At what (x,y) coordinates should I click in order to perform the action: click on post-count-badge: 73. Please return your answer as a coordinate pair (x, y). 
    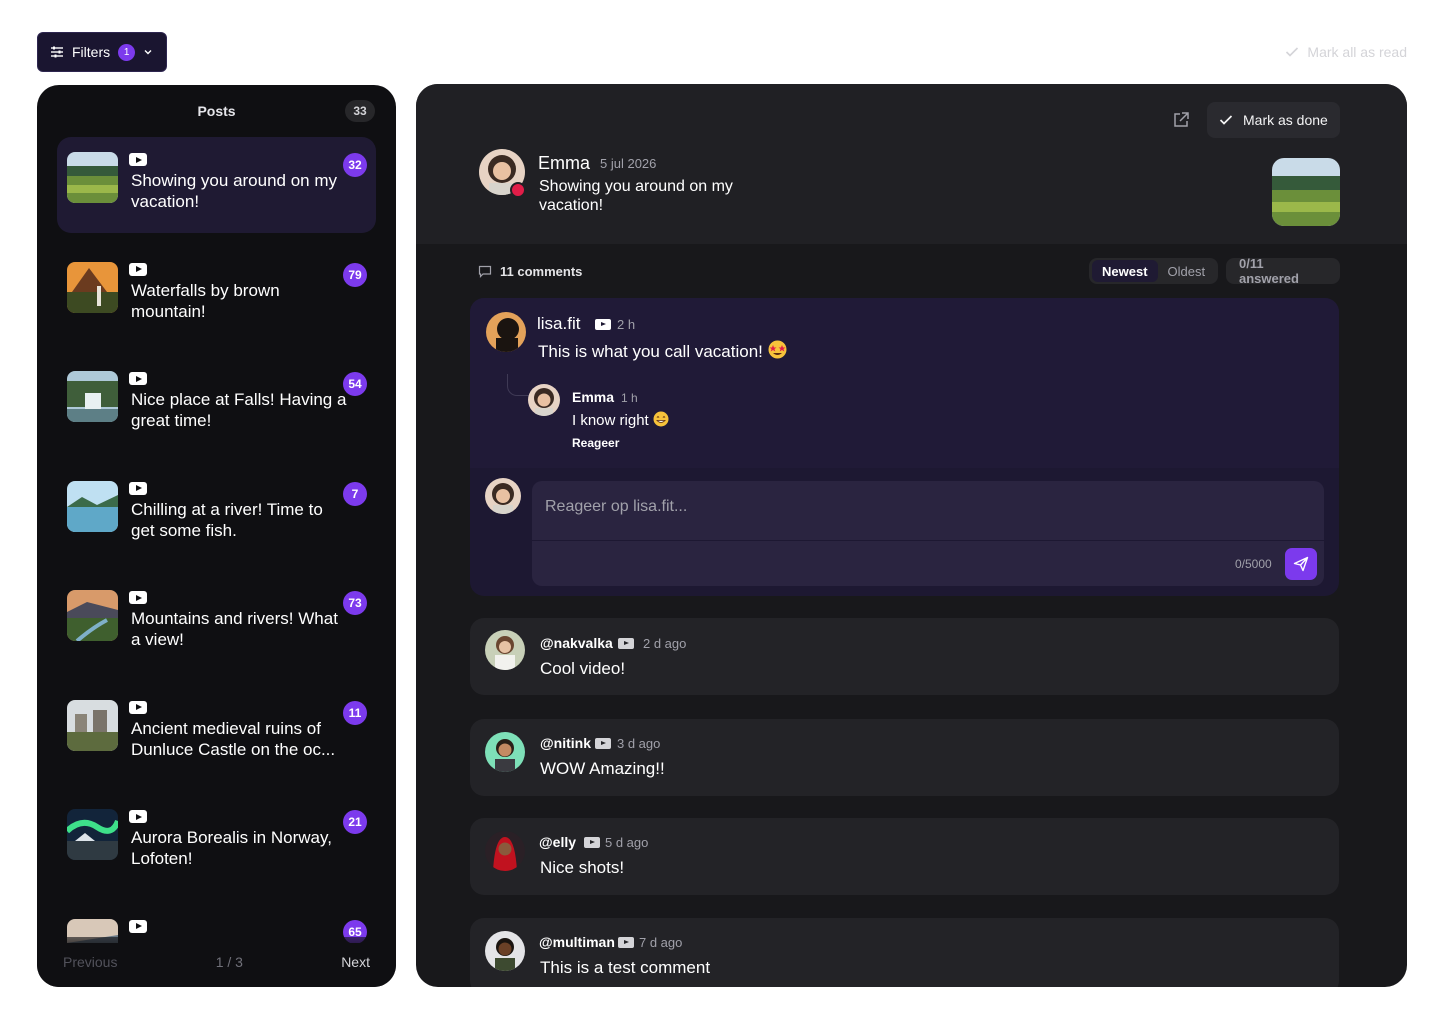
    Looking at the image, I should click on (355, 603).